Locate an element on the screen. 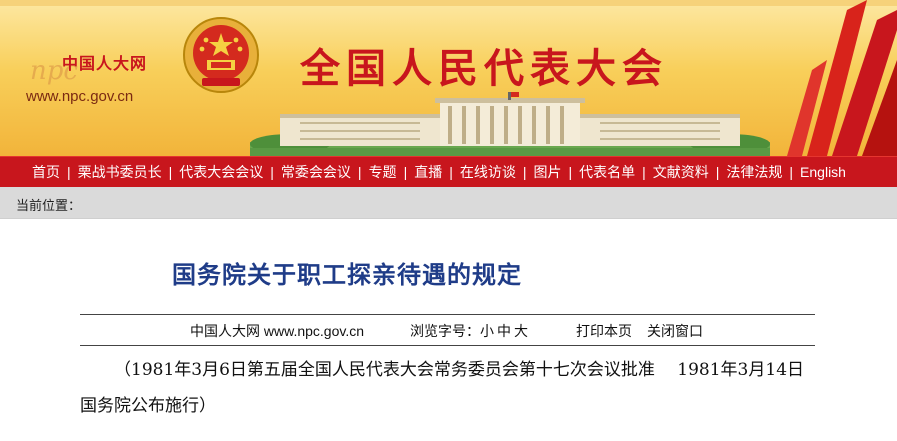  article-title: 国务院关于职工探亲待遇的规定 is located at coordinates (347, 274).